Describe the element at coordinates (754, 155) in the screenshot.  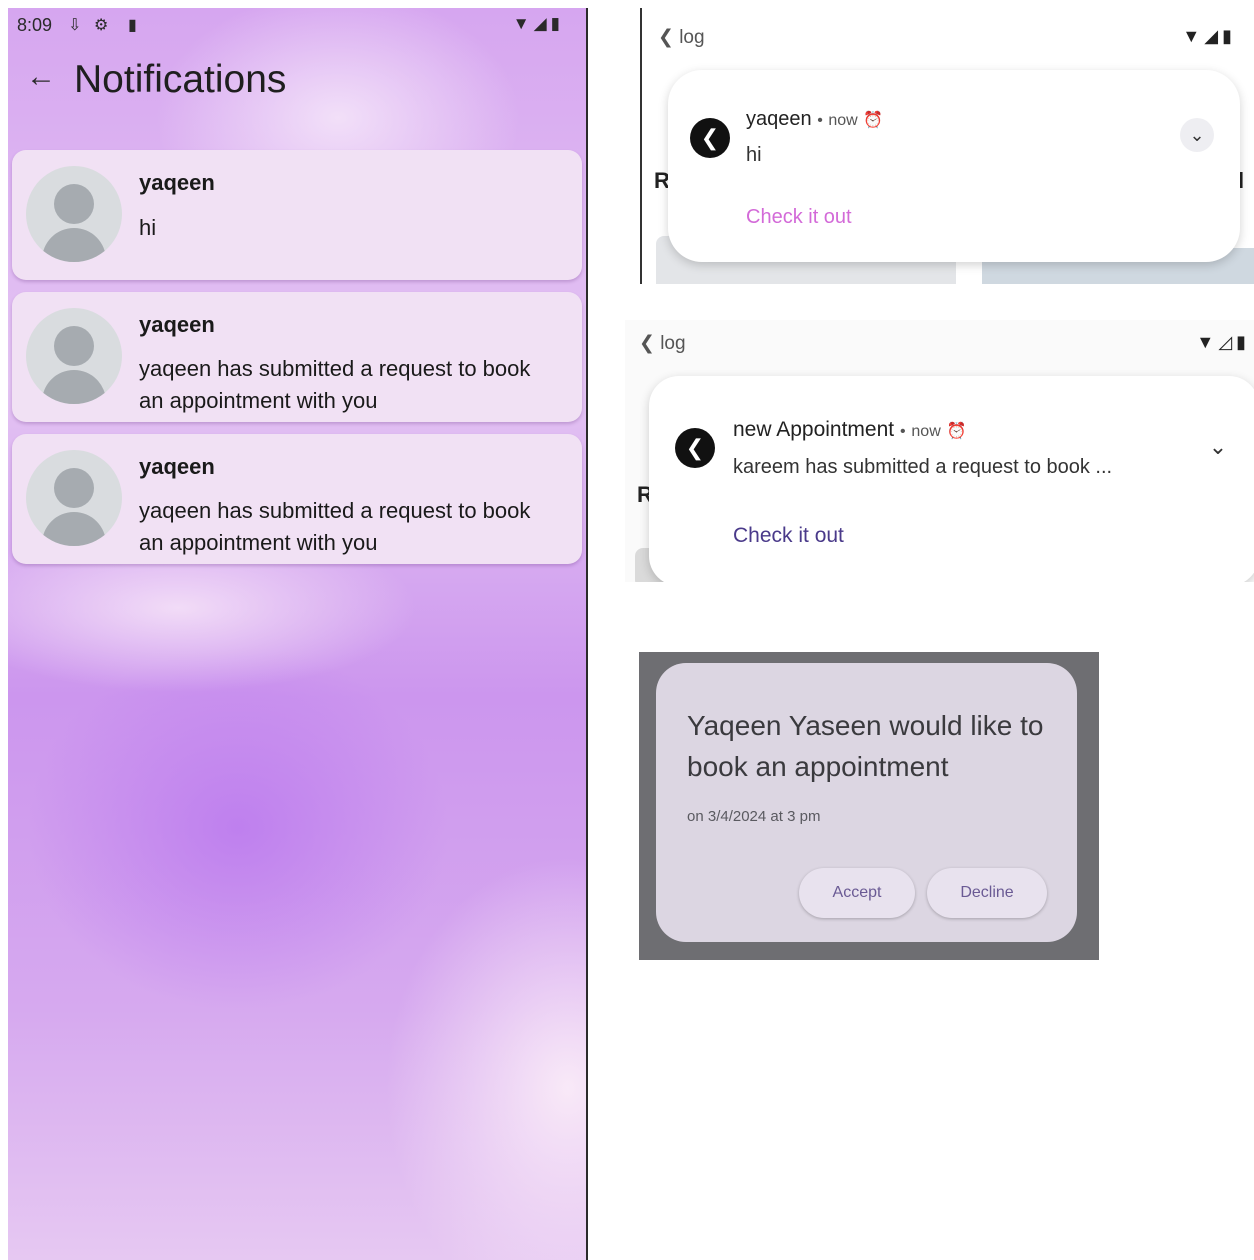
I see `notification-body: hi` at that location.